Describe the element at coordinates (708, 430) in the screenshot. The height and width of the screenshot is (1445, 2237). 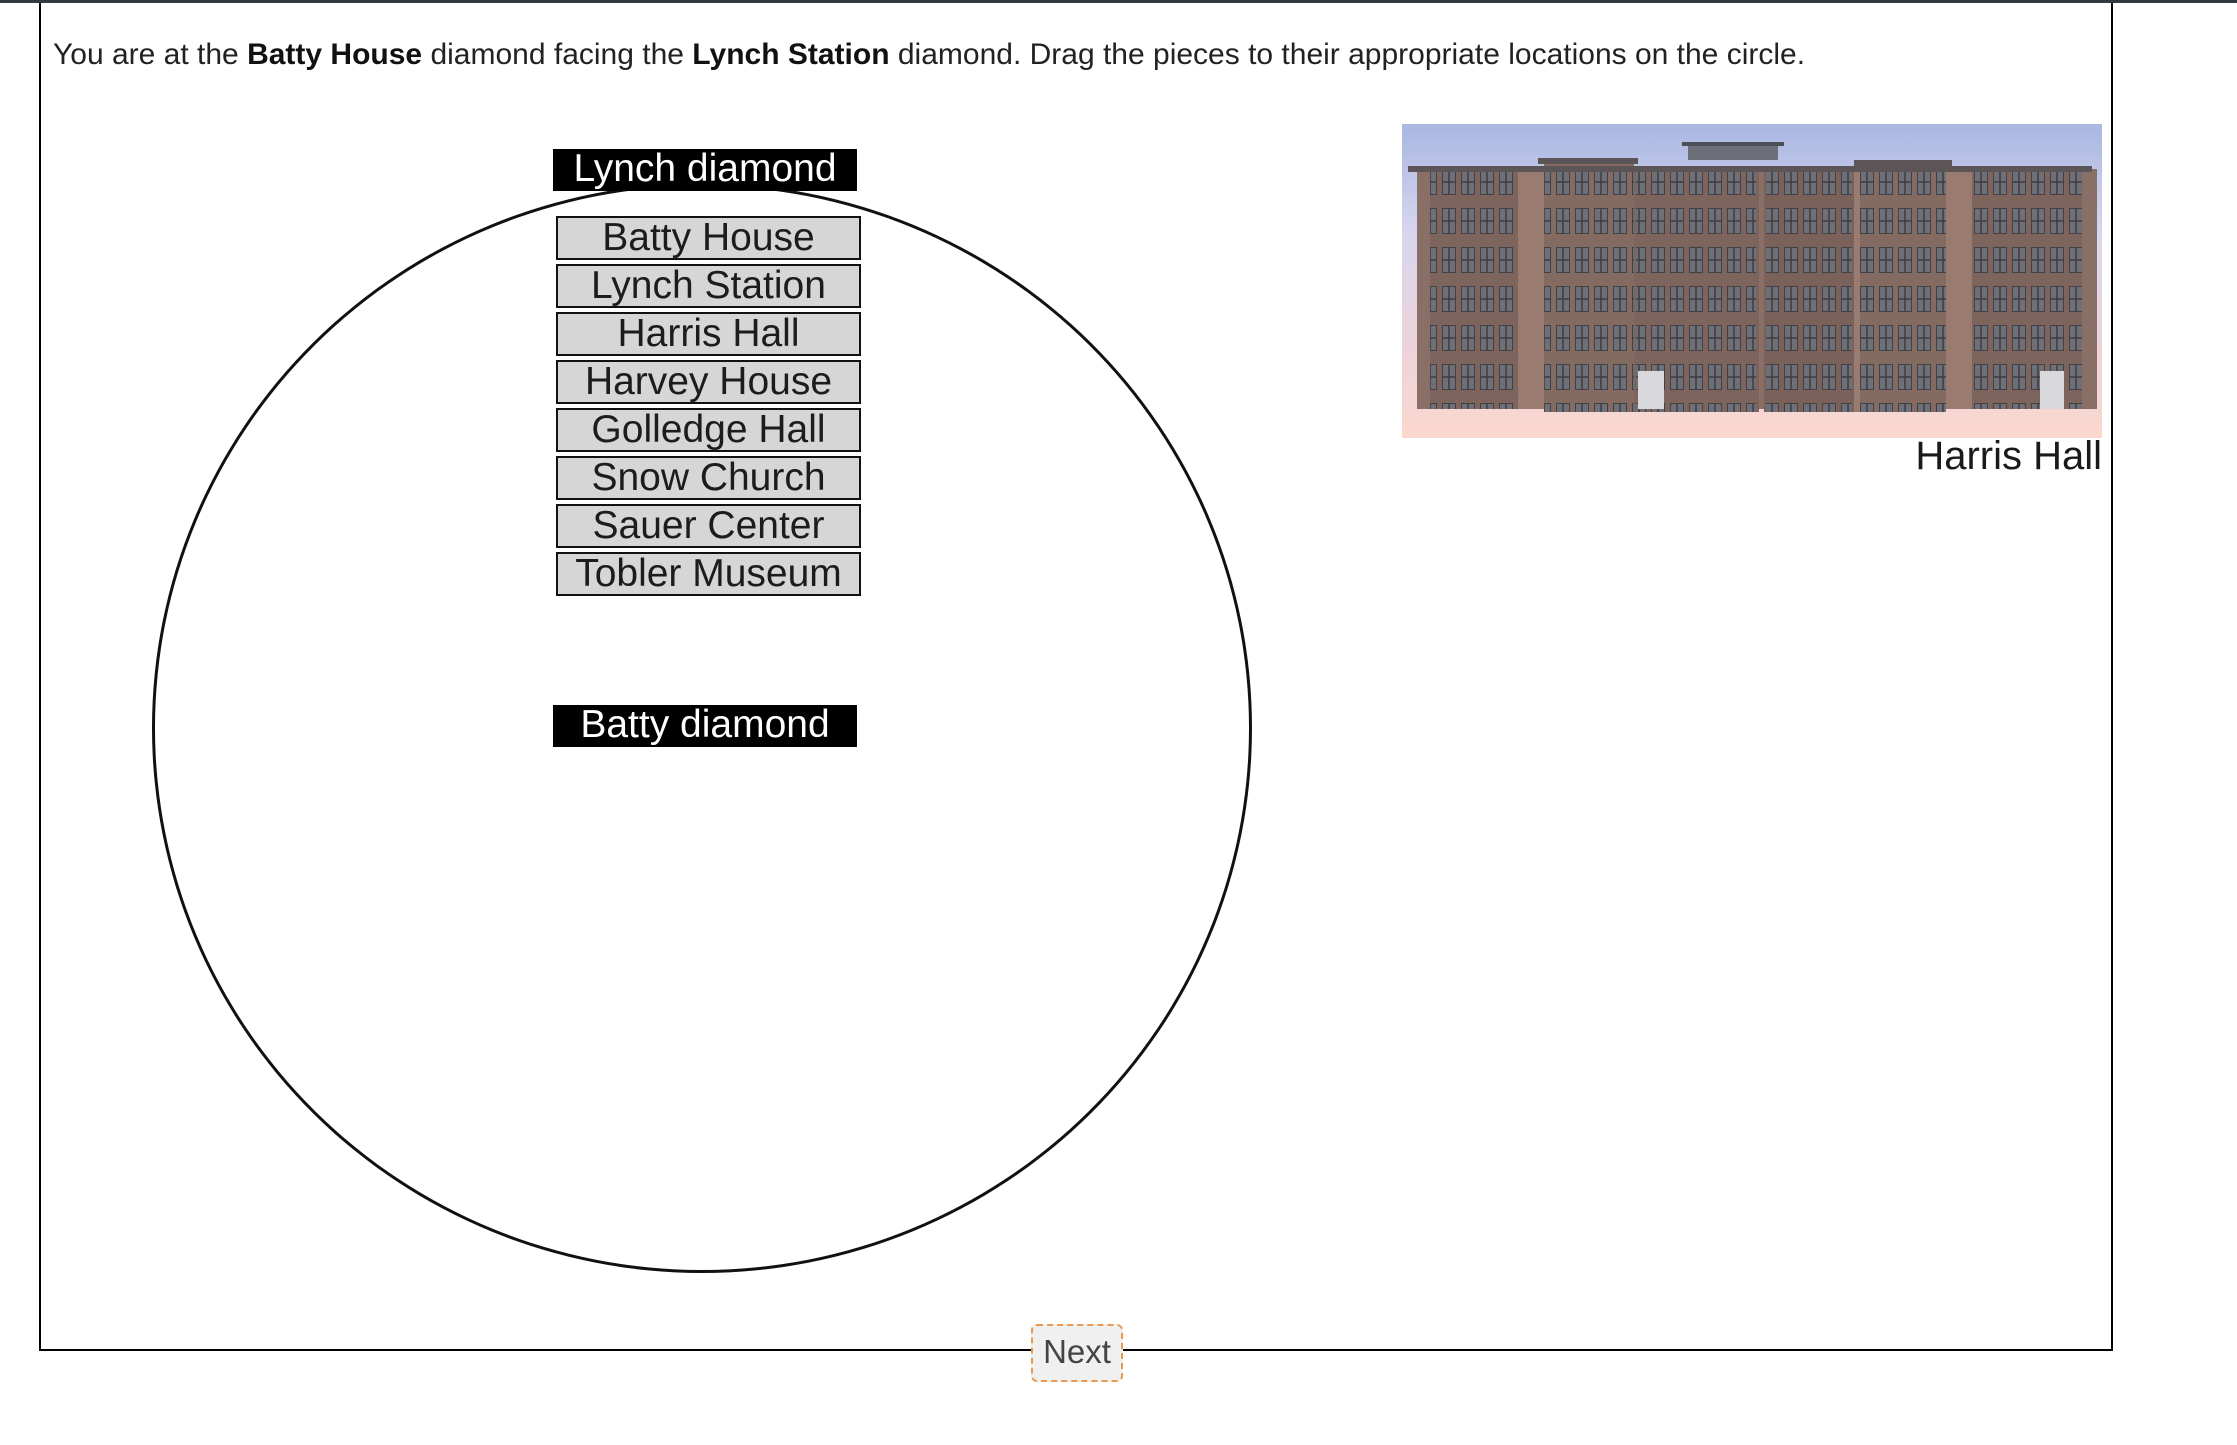
I see `piece-golledge-hall: Golledge Hall` at that location.